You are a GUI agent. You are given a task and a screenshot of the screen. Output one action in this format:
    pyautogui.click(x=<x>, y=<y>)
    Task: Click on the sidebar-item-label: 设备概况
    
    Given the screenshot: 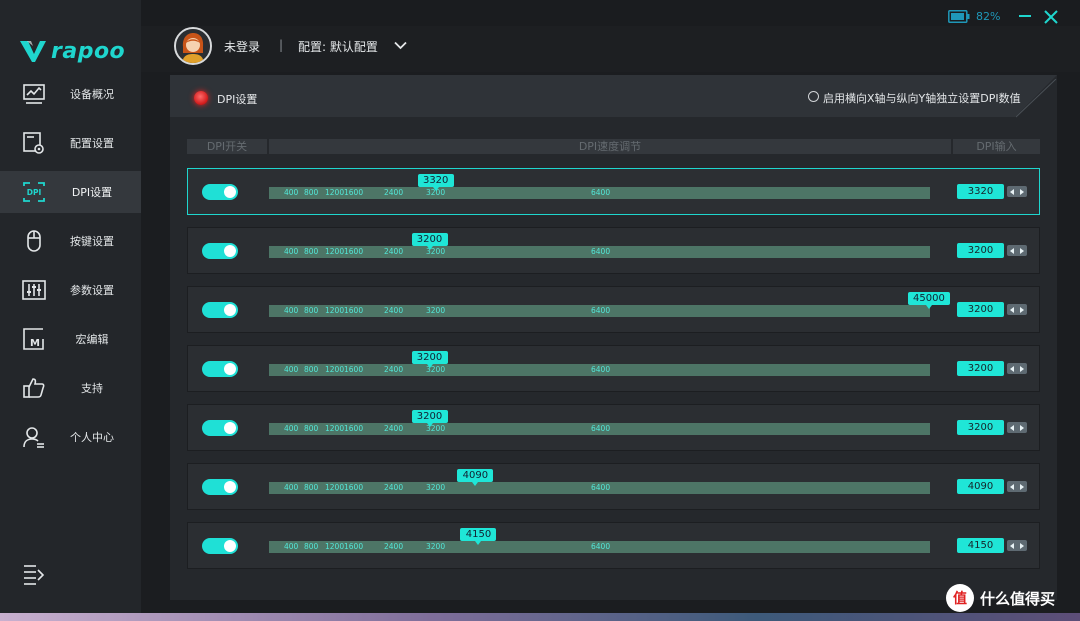 What is the action you would take?
    pyautogui.click(x=92, y=94)
    